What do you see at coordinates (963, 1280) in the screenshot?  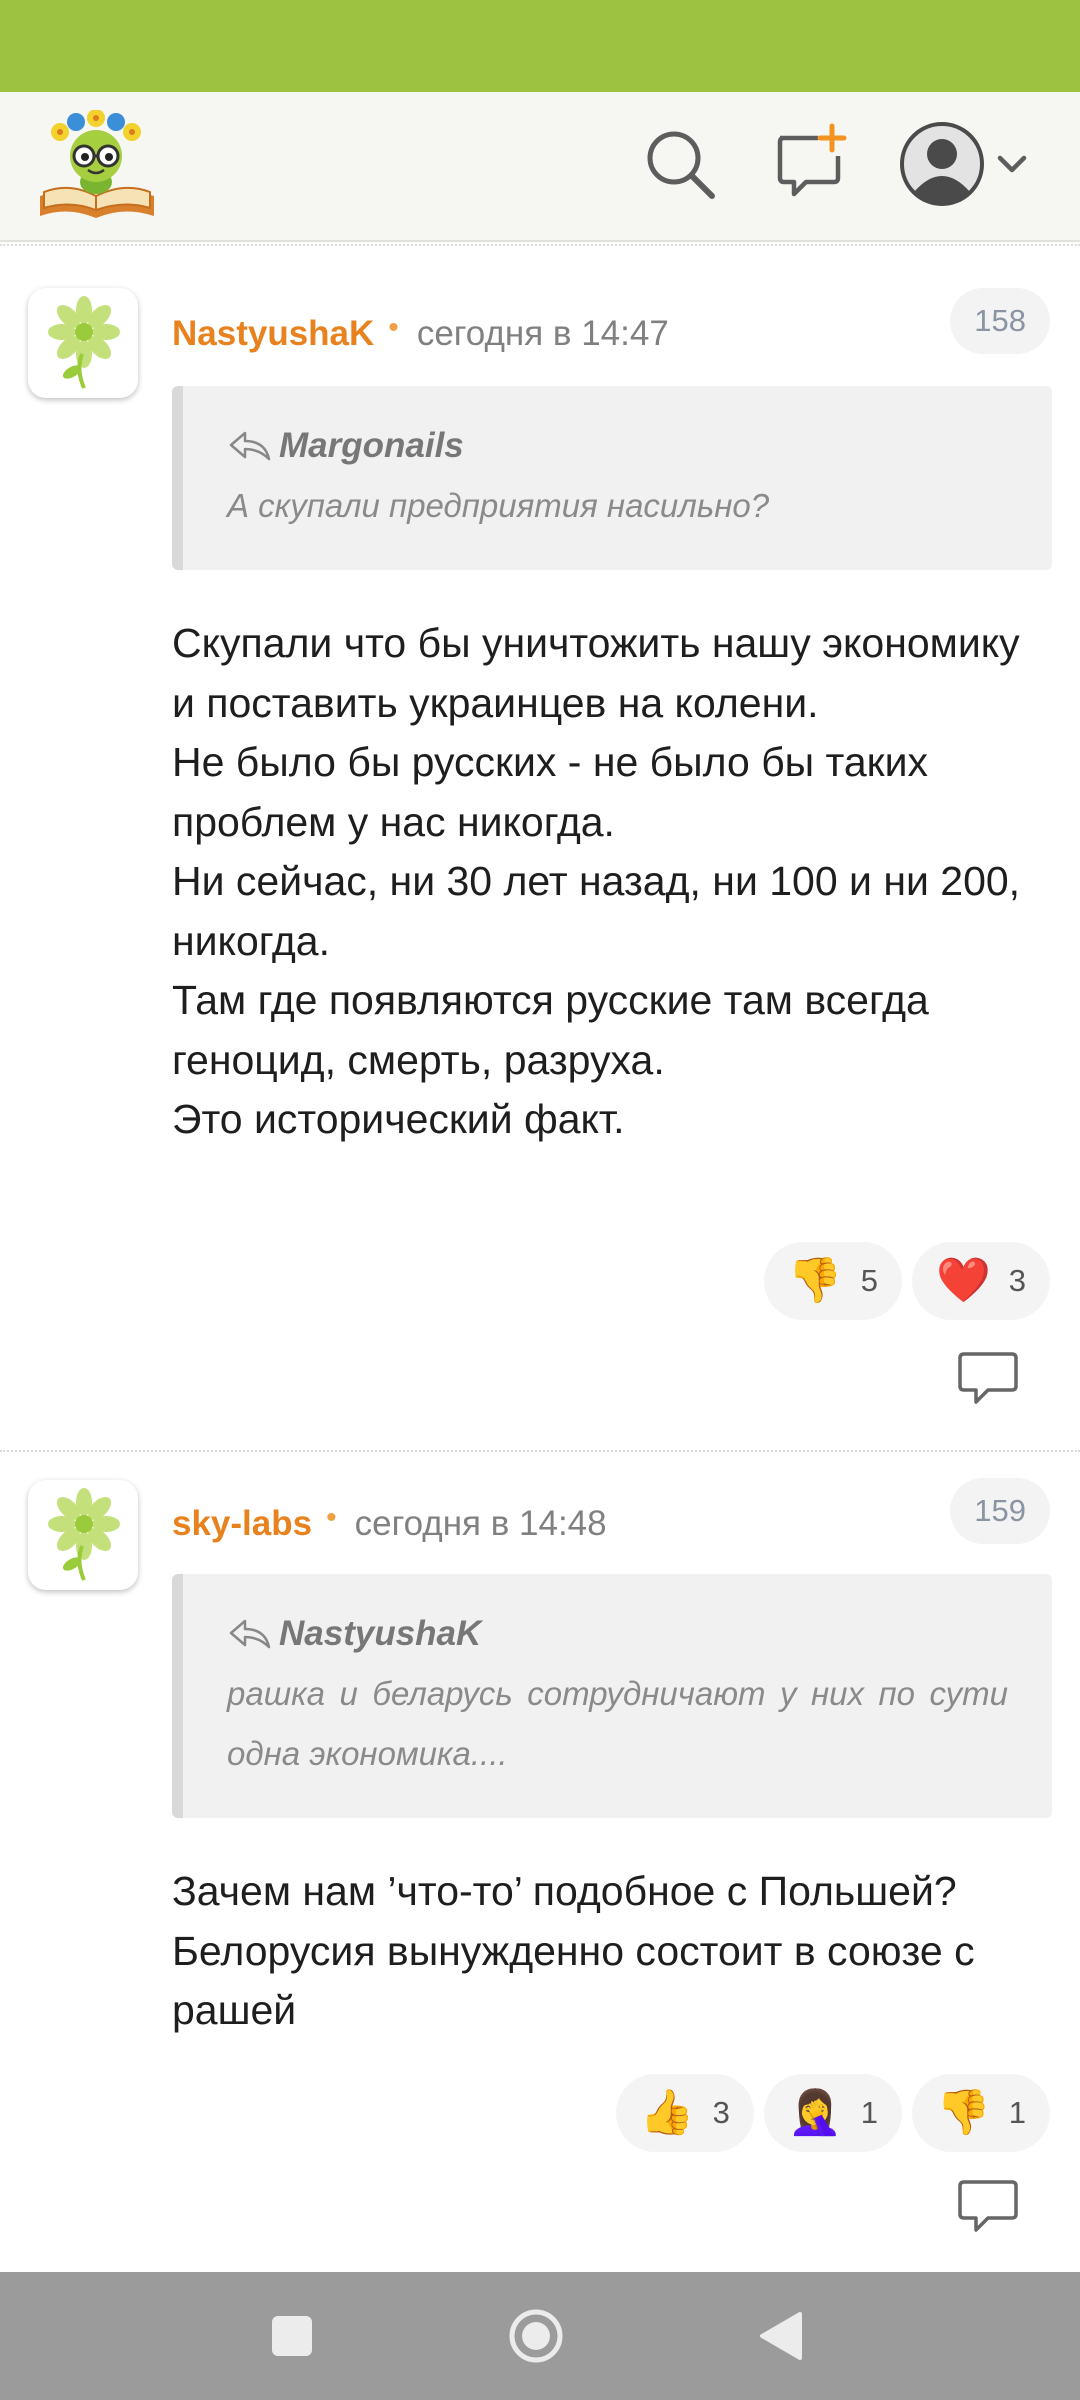 I see `heart-icon: ❤️` at bounding box center [963, 1280].